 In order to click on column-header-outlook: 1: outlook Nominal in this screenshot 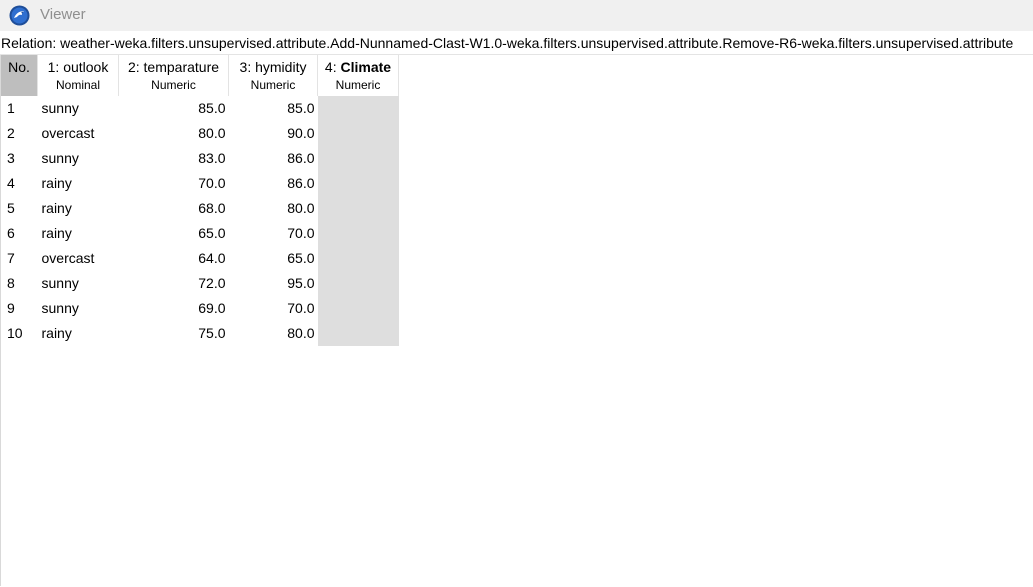, I will do `click(78, 75)`.